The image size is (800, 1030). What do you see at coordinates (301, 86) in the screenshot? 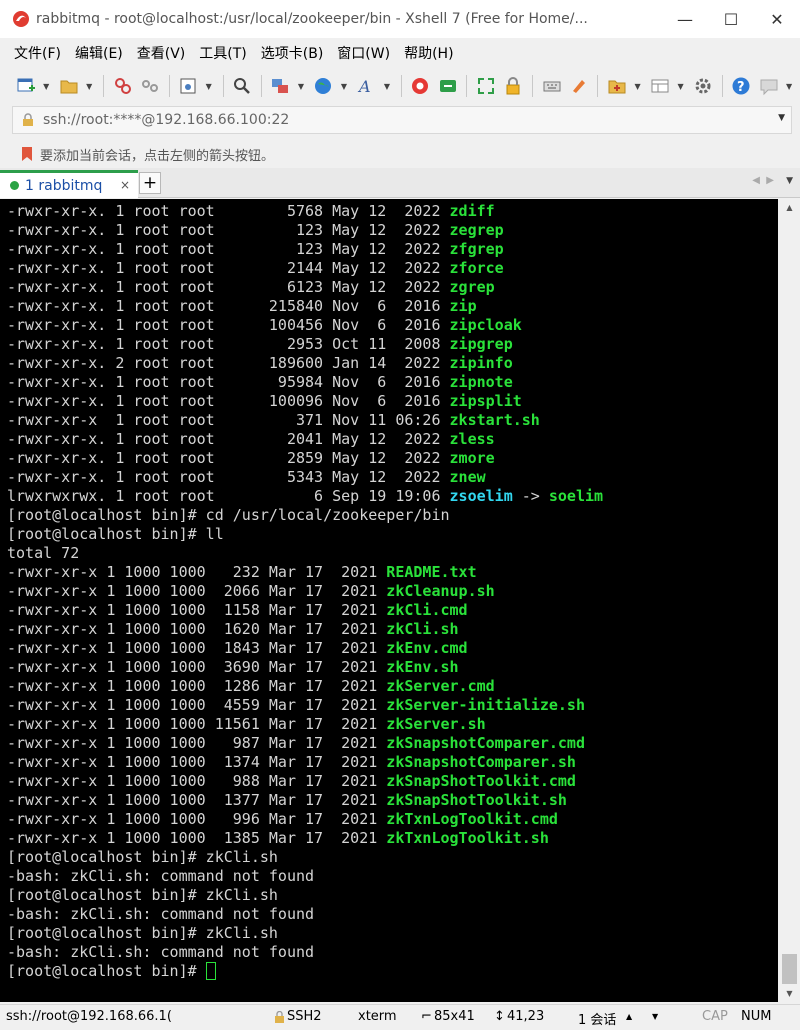
I see `layout-dropdown: ▼` at bounding box center [301, 86].